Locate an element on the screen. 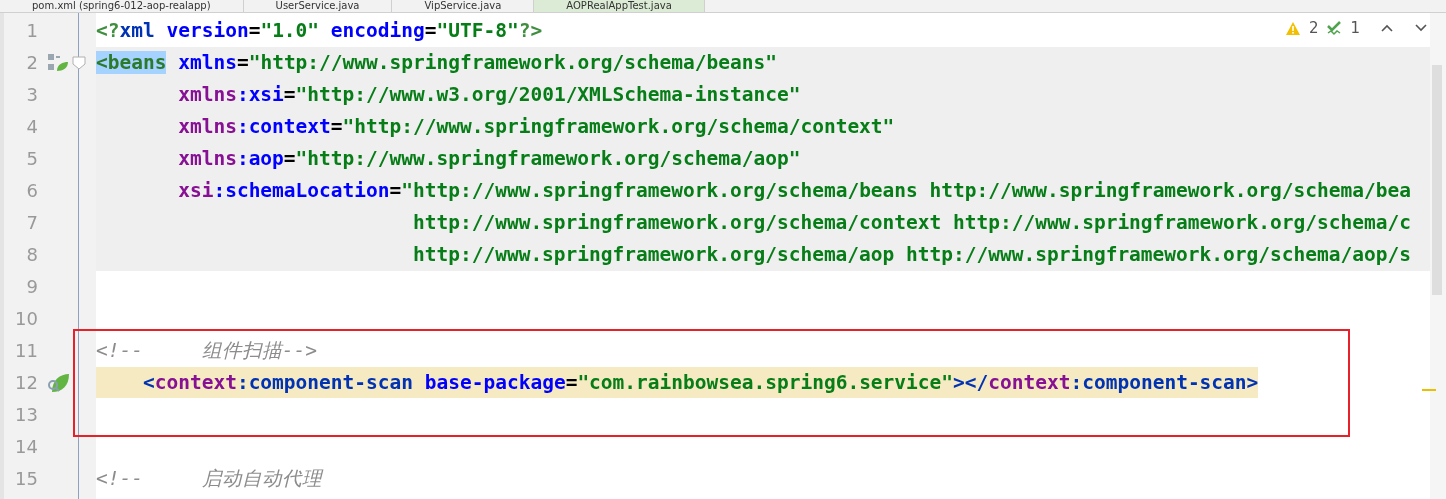 This screenshot has width=1446, height=499. warning-count: 2 is located at coordinates (1313, 28).